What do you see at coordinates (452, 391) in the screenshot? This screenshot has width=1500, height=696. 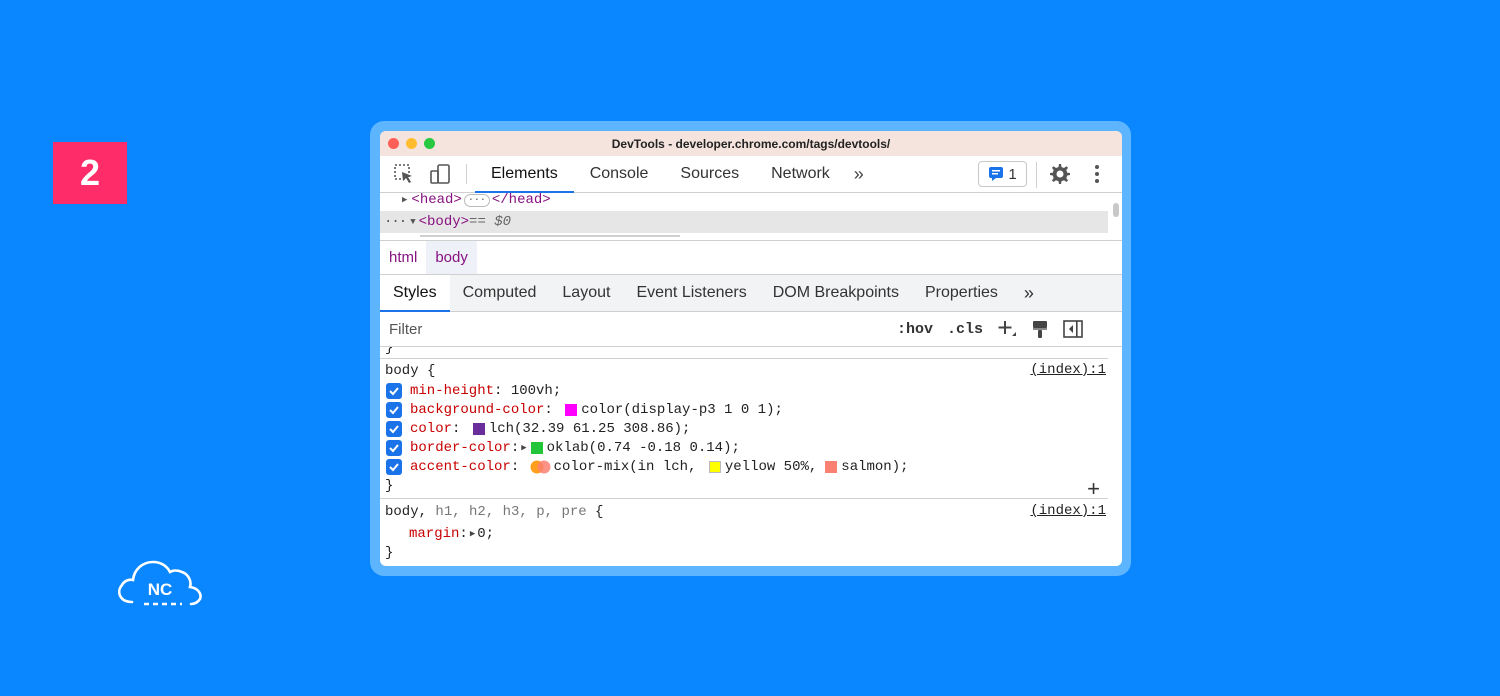 I see `prop-name: min-height` at bounding box center [452, 391].